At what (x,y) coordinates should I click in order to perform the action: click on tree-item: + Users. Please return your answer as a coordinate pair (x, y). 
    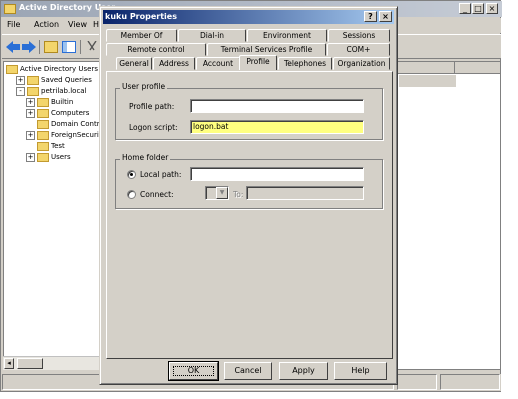
    Looking at the image, I should click on (48, 157).